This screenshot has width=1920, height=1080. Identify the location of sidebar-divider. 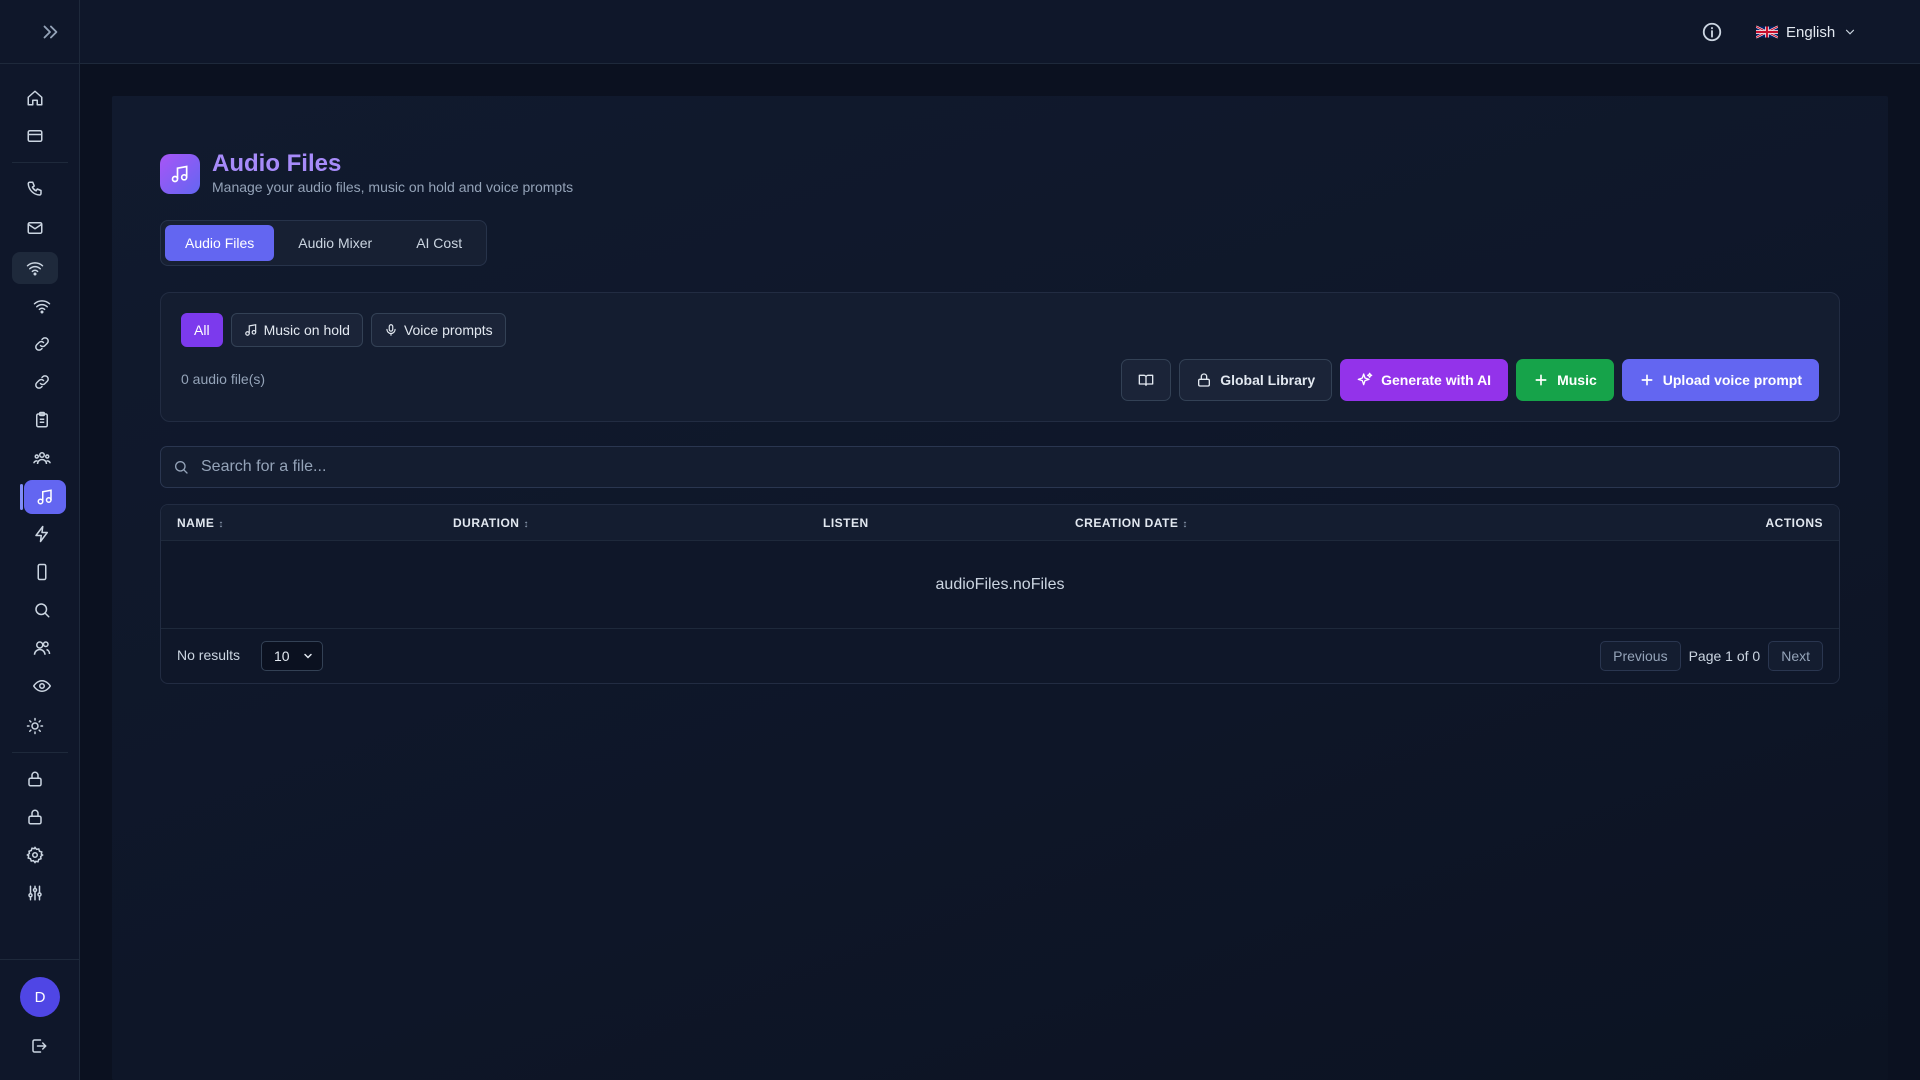
(40, 752).